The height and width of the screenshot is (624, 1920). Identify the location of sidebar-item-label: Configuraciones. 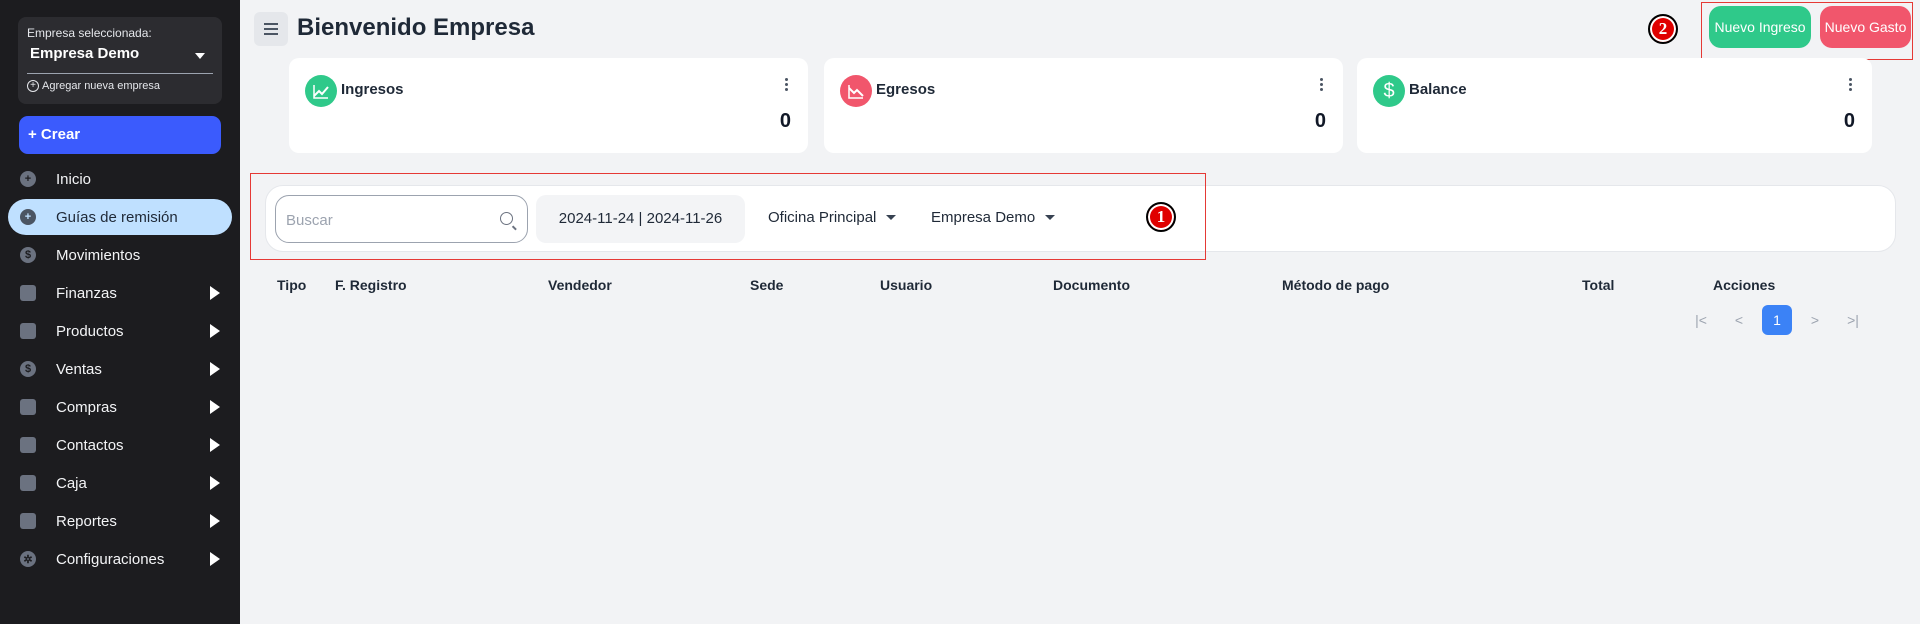
(110, 559).